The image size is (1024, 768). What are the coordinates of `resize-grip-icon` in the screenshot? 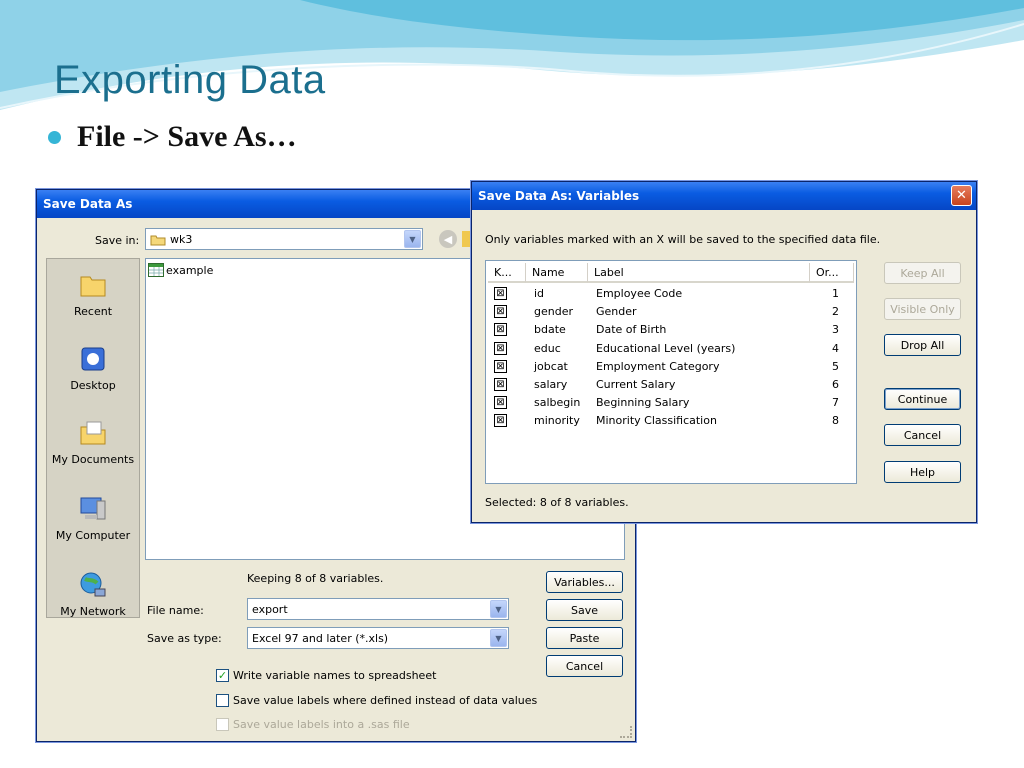 It's located at (626, 732).